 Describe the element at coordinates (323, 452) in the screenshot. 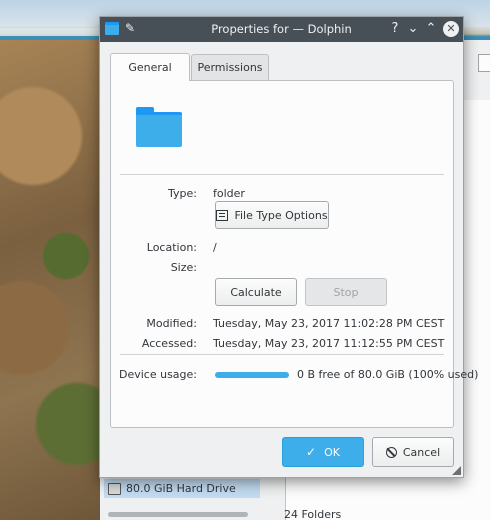

I see `ok-button: ✓ OK` at that location.